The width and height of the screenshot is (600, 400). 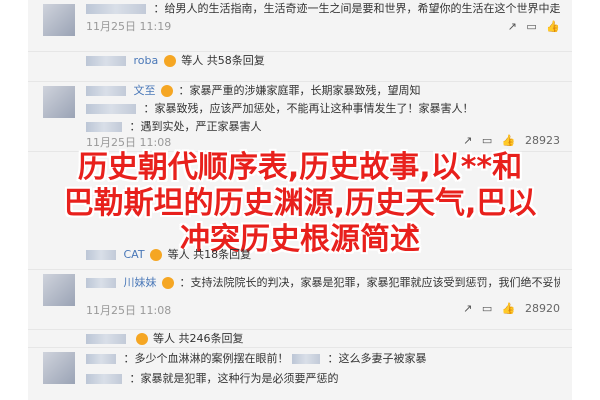 I want to click on like-count: 28923, so click(x=542, y=140).